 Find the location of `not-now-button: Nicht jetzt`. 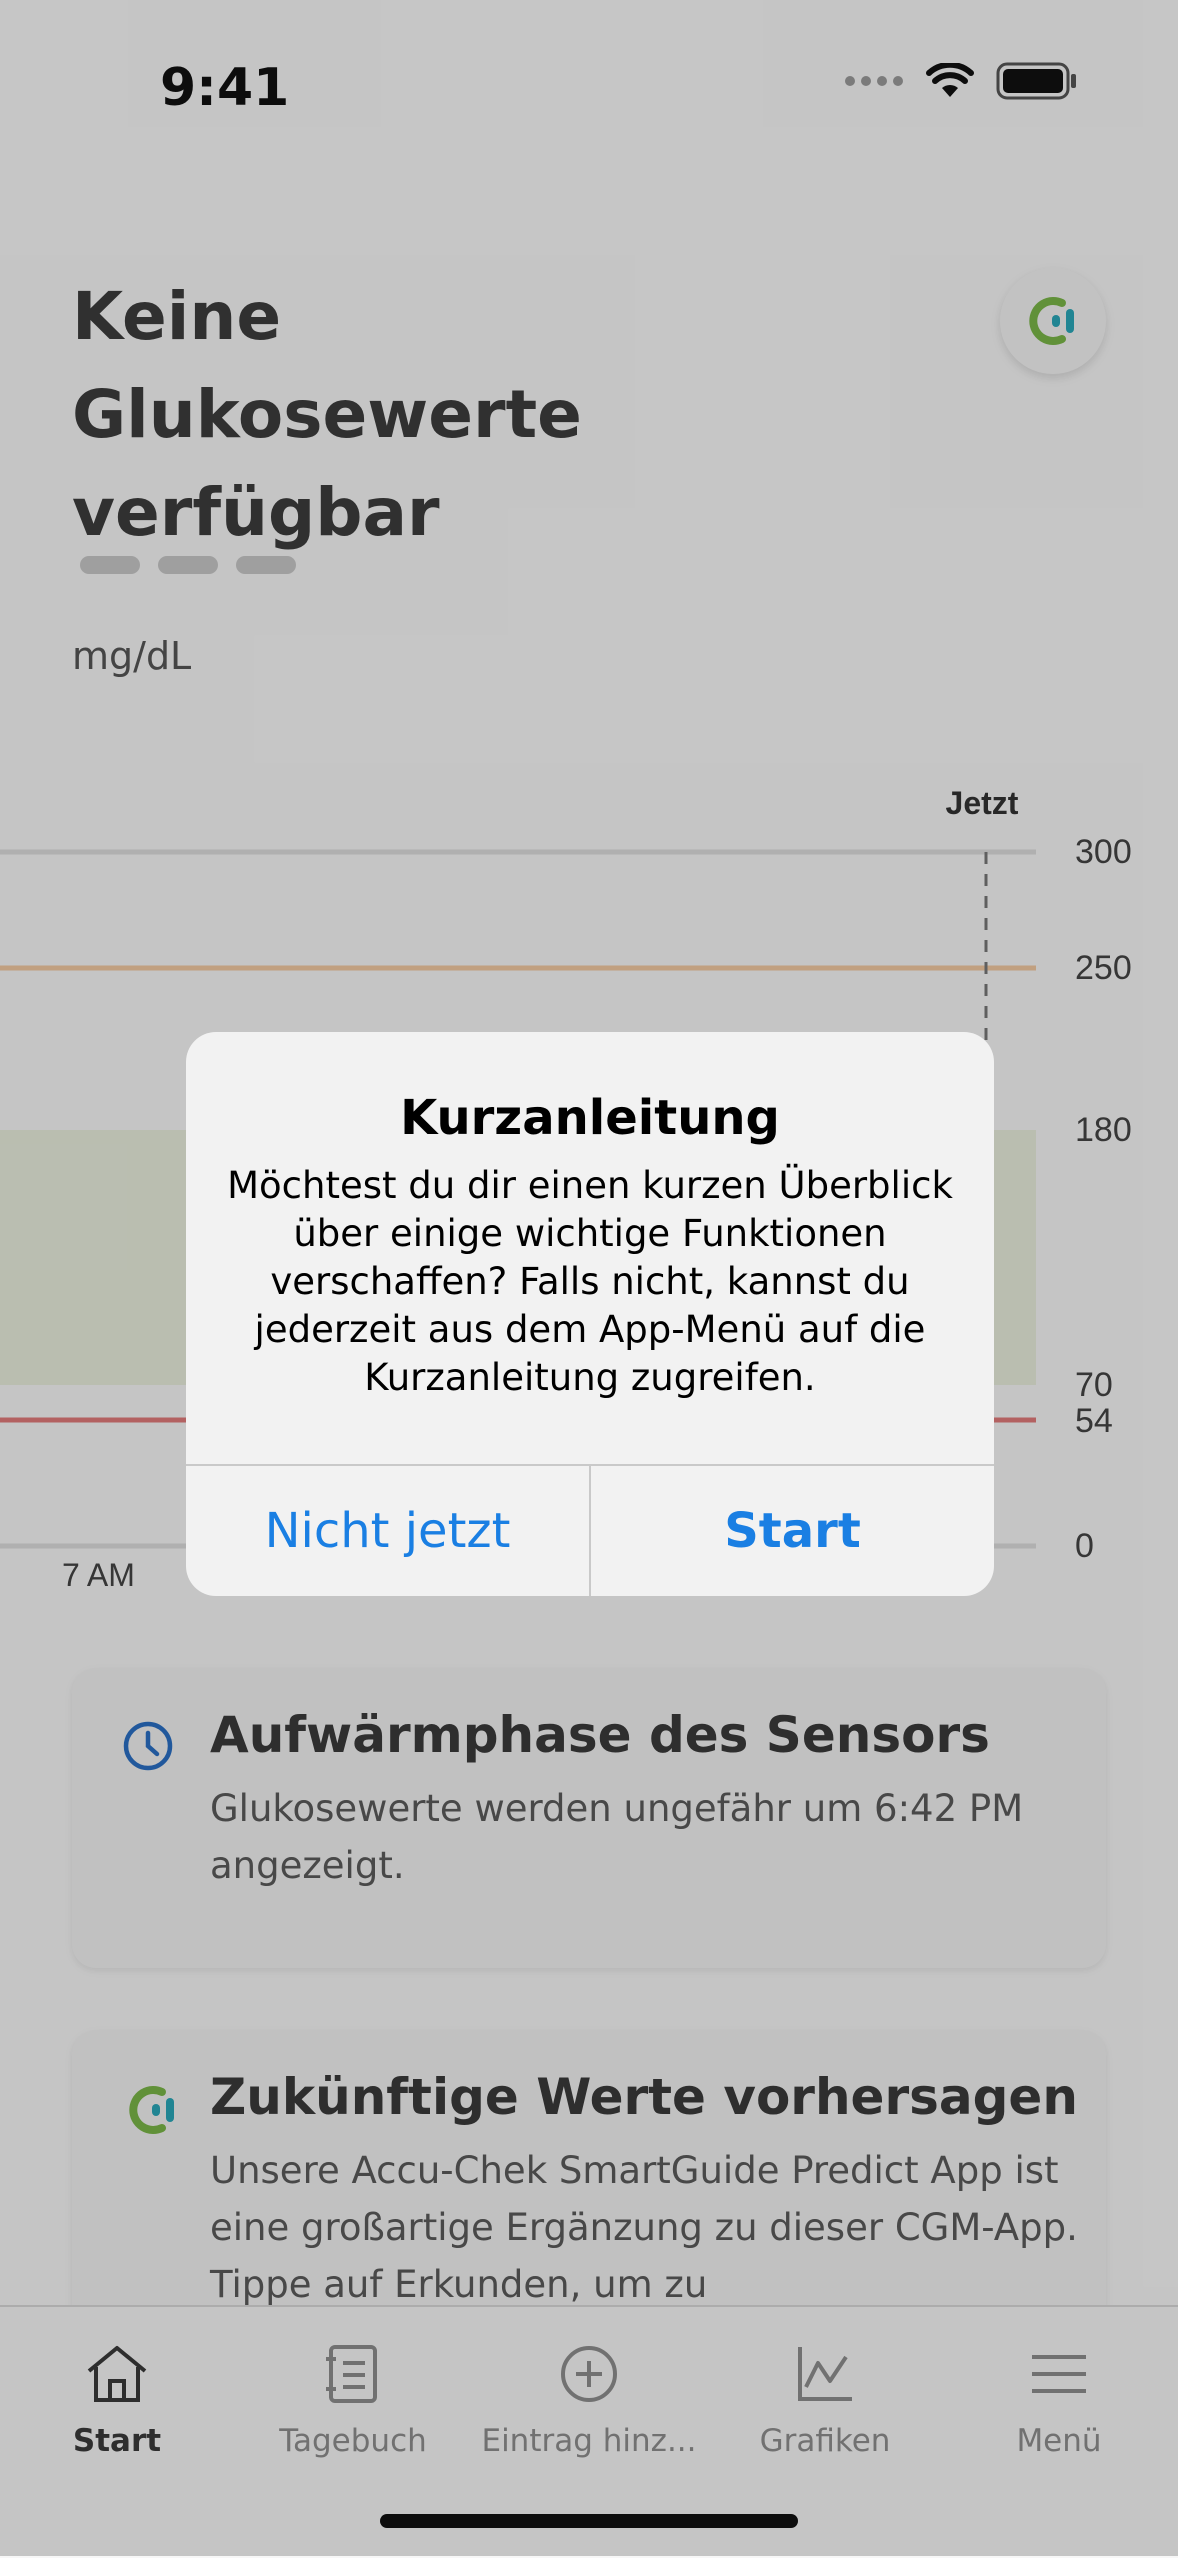

not-now-button: Nicht jetzt is located at coordinates (387, 1531).